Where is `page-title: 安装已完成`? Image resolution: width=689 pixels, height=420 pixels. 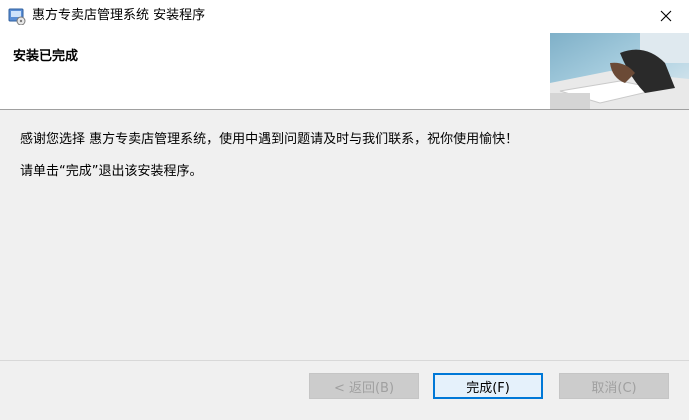 page-title: 安装已完成 is located at coordinates (46, 56).